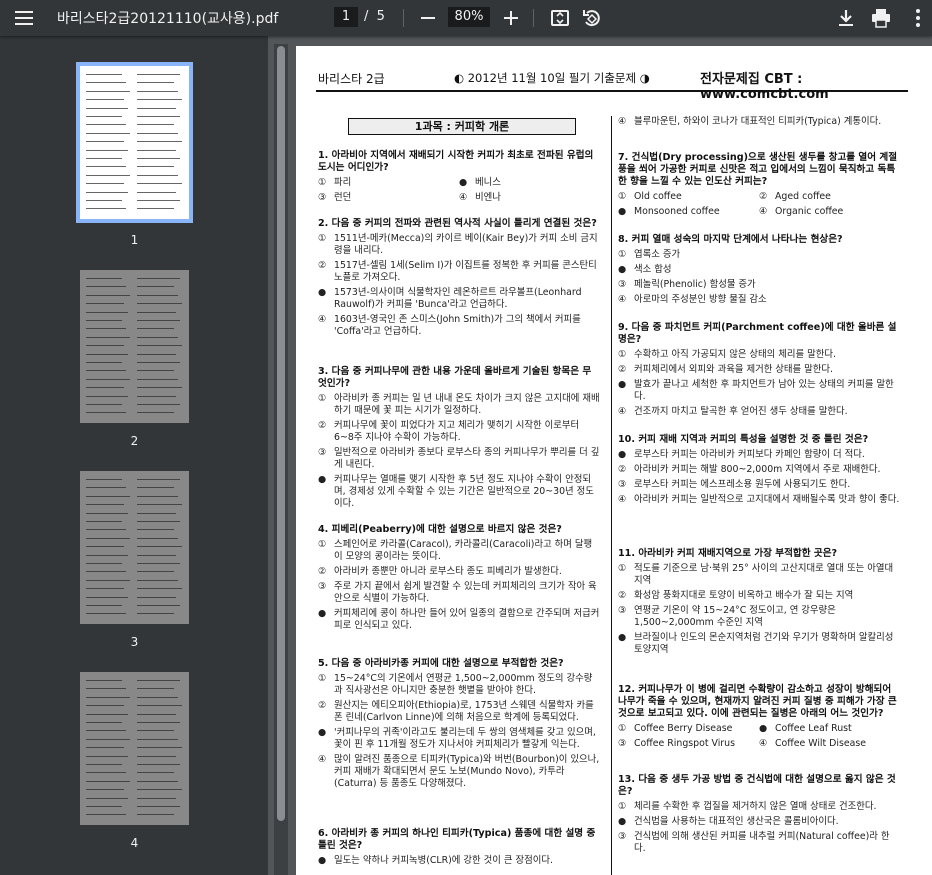 The image size is (932, 875). I want to click on option-text: 아라비카 커피는 일반적으로 고지대에서 재배될수록 맛과 향이 좋다., so click(767, 499).